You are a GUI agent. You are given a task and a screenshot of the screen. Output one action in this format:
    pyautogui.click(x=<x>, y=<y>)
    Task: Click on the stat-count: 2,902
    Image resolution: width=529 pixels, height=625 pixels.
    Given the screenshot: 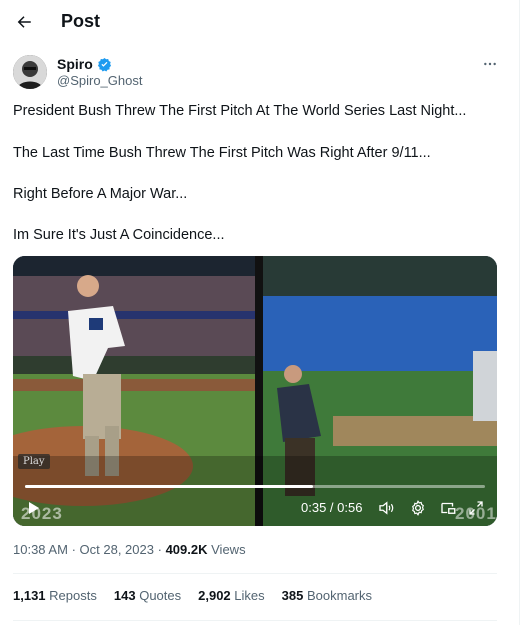 What is the action you would take?
    pyautogui.click(x=214, y=595)
    